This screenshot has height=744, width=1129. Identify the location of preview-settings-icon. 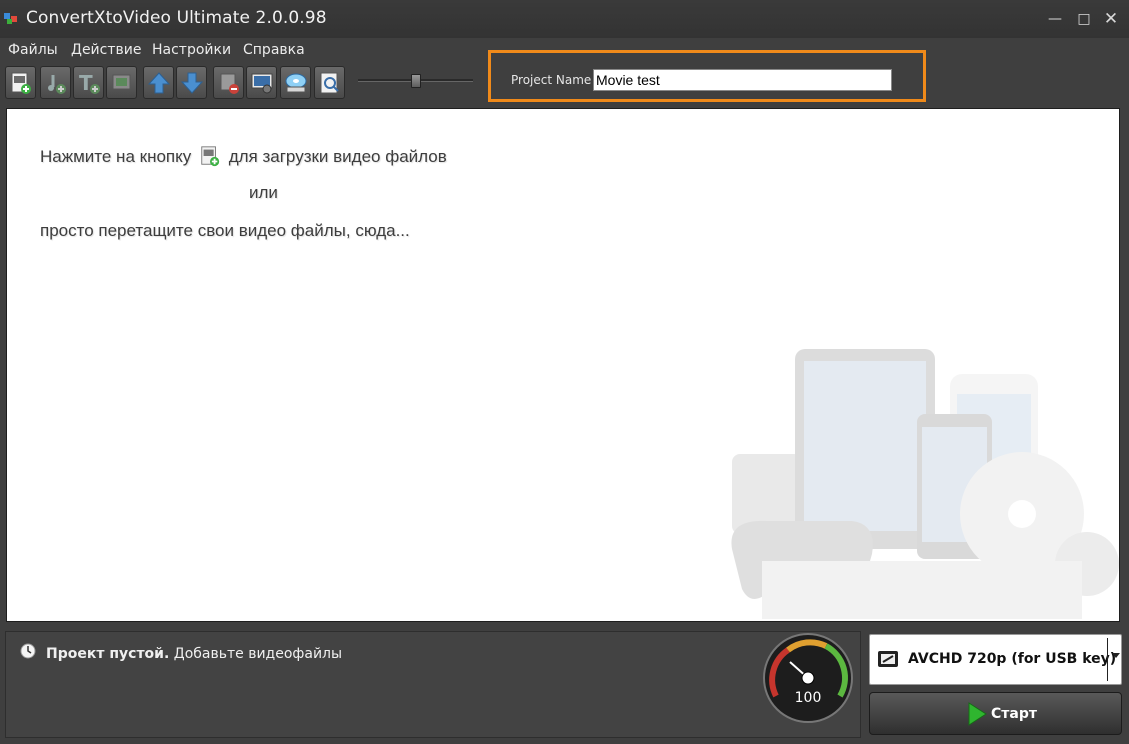
(262, 83).